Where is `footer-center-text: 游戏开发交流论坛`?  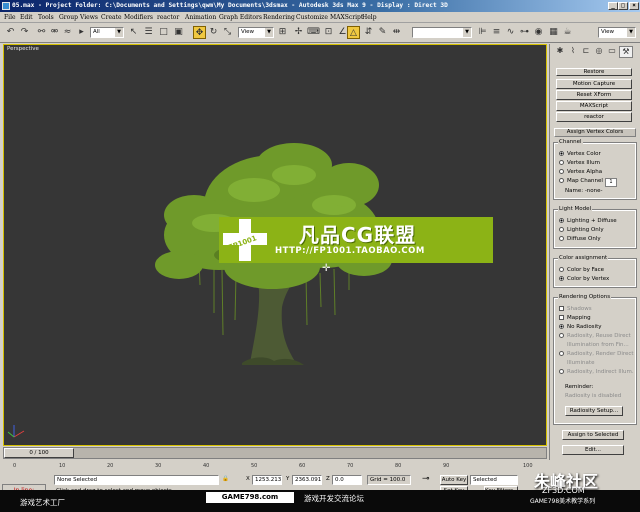 footer-center-text: 游戏开发交流论坛 is located at coordinates (334, 498).